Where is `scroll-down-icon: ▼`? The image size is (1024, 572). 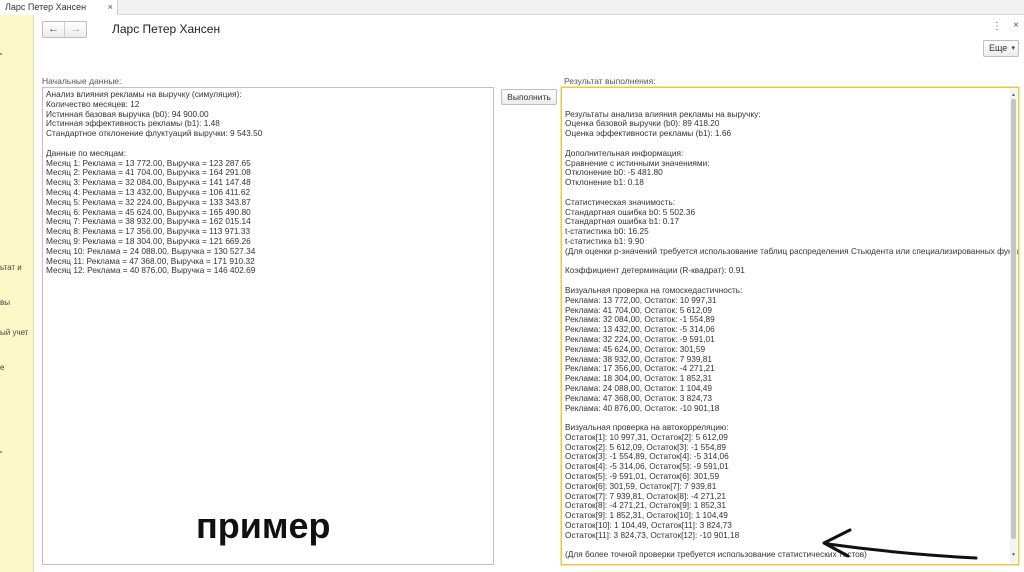
scroll-down-icon: ▼ is located at coordinates (1013, 556).